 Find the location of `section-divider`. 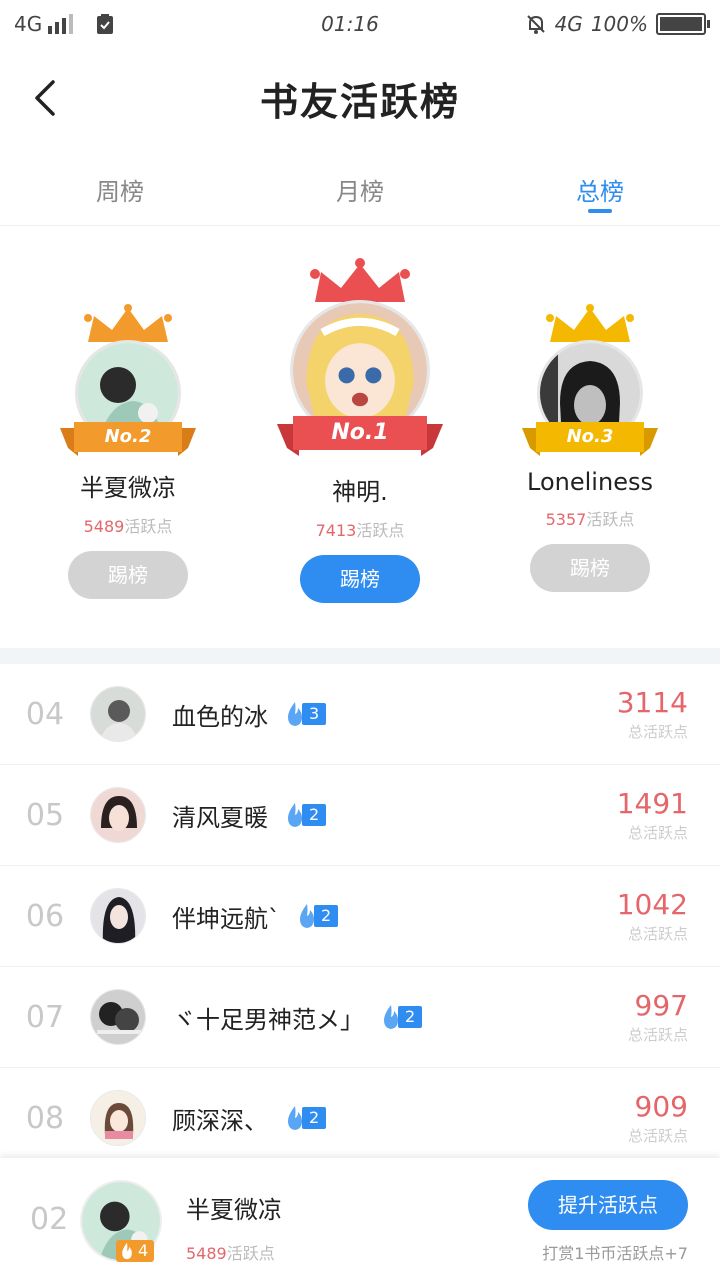

section-divider is located at coordinates (360, 656).